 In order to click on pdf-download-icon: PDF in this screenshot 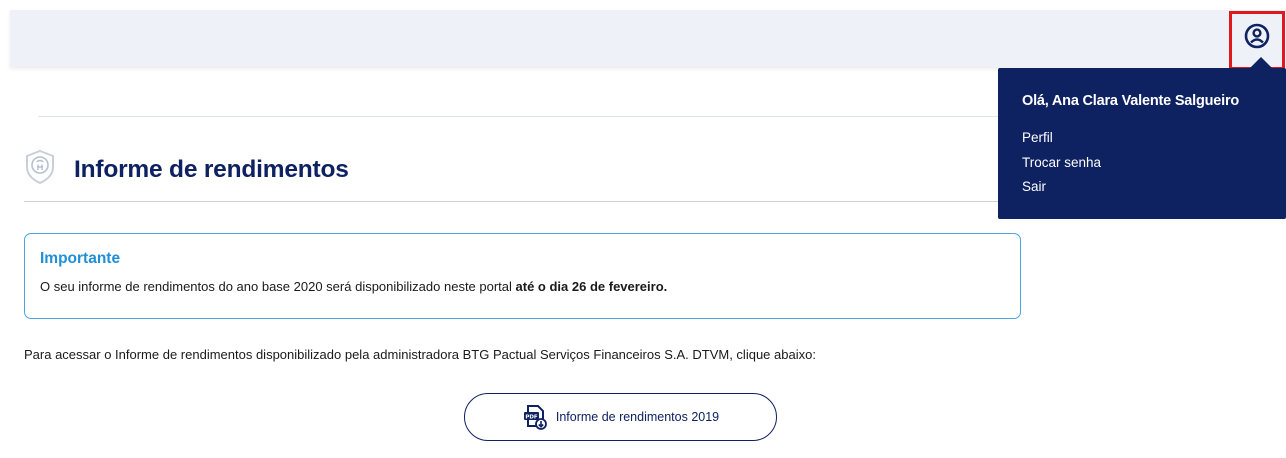, I will do `click(535, 417)`.